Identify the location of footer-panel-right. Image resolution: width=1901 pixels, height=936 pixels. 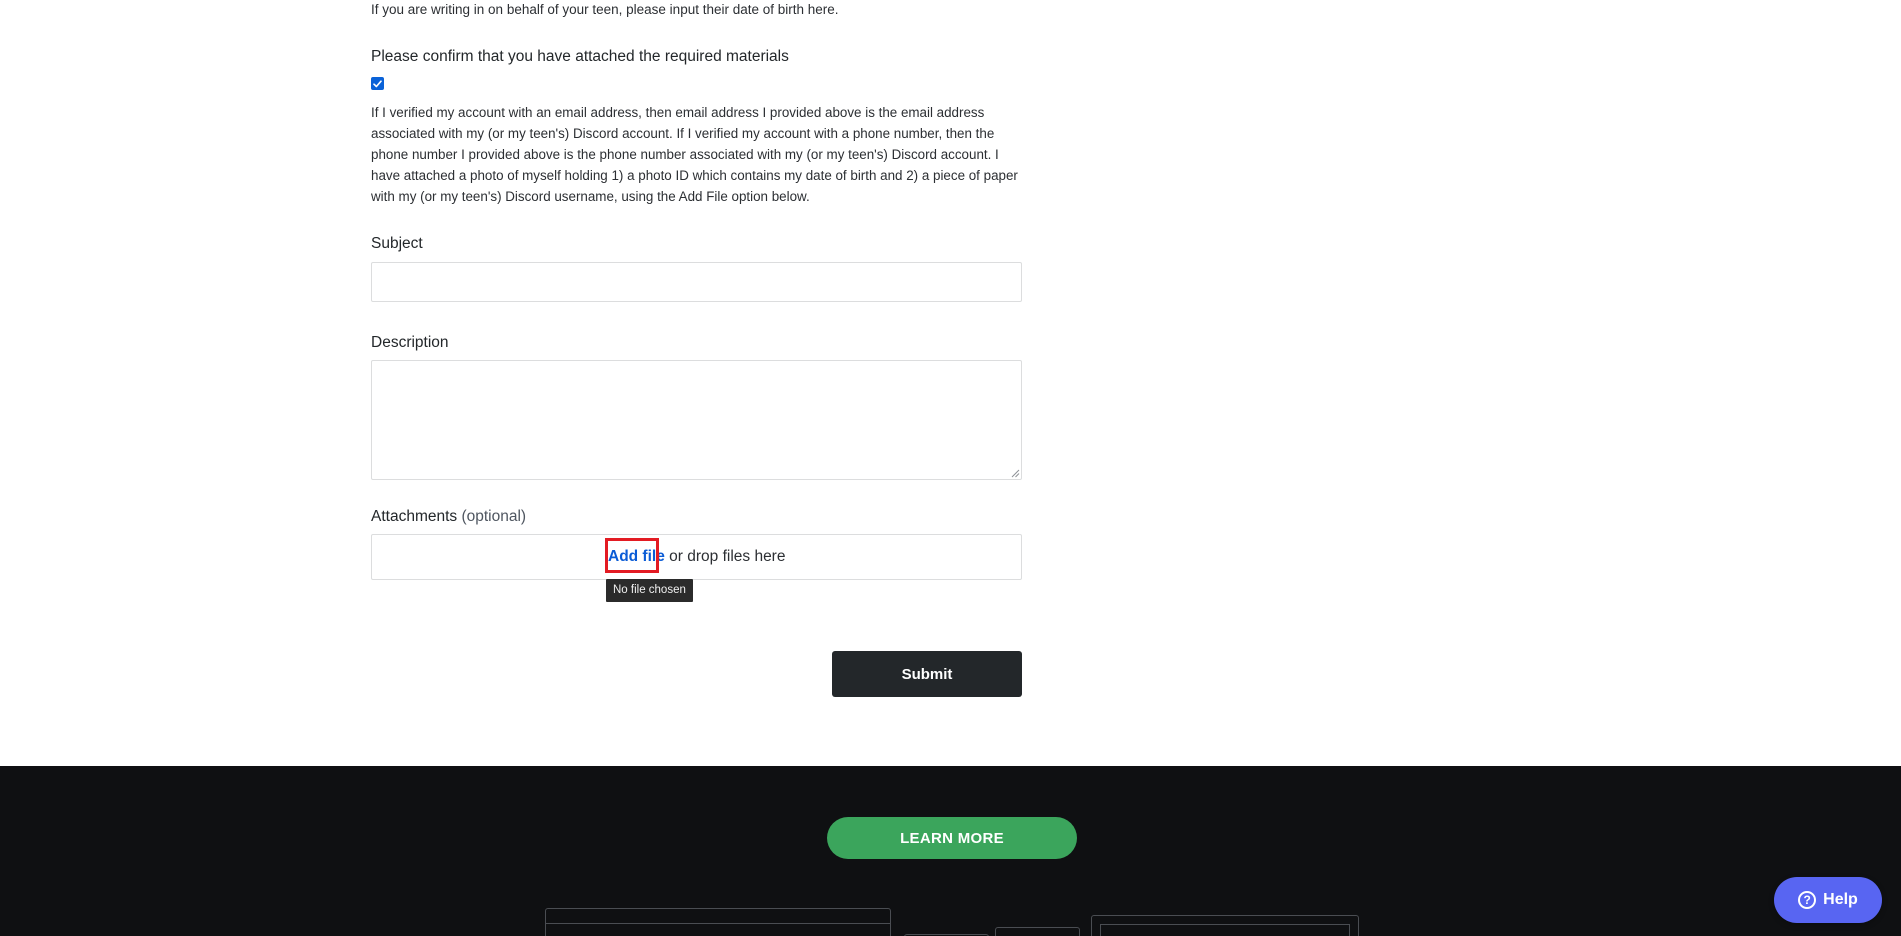
(1225, 925).